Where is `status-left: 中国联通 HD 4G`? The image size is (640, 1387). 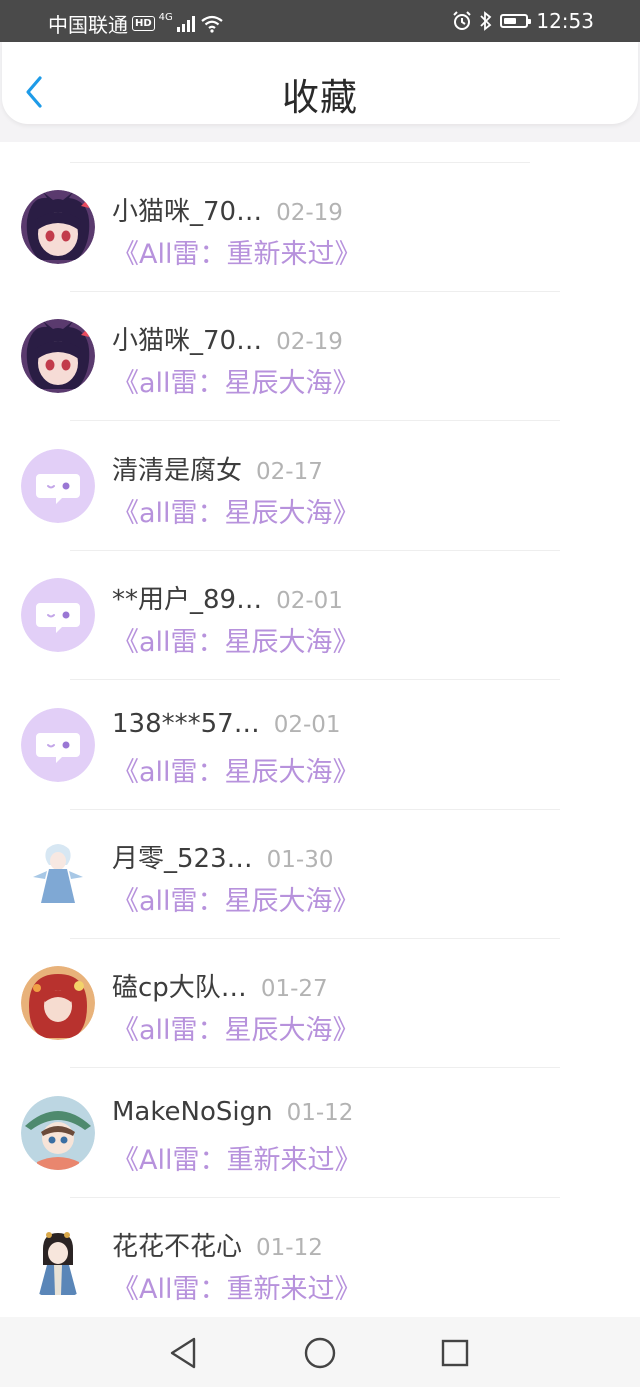 status-left: 中国联通 HD 4G is located at coordinates (135, 23).